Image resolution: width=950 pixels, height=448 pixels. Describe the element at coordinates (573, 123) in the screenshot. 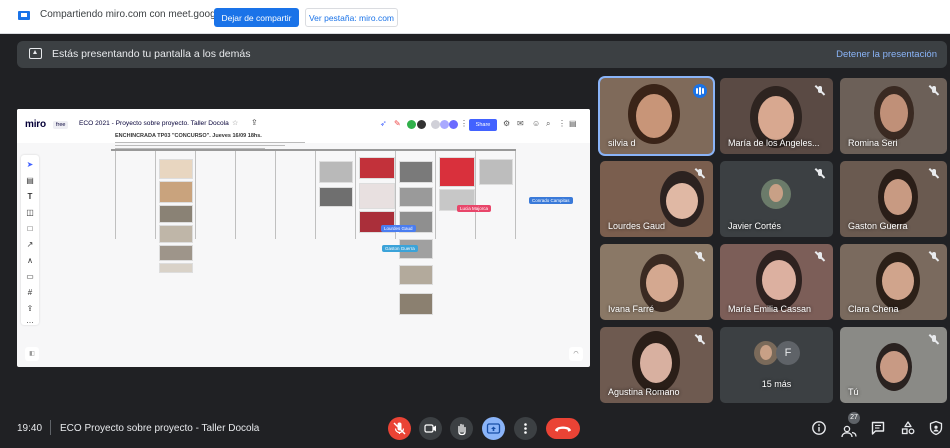

I see `board-menu-icon: ▤` at that location.